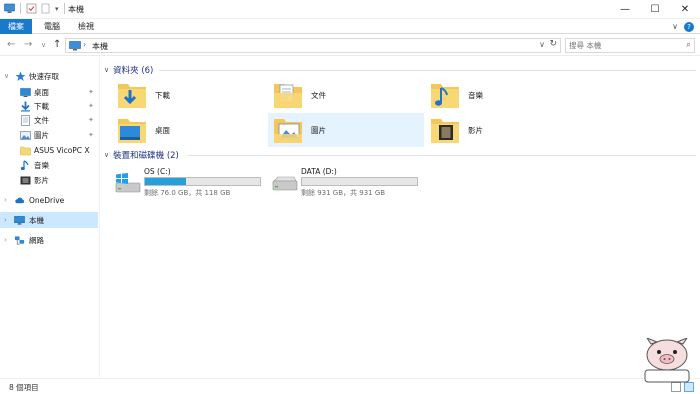 The height and width of the screenshot is (394, 700). I want to click on sidebar-item-this-pc: › 本機, so click(49, 220).